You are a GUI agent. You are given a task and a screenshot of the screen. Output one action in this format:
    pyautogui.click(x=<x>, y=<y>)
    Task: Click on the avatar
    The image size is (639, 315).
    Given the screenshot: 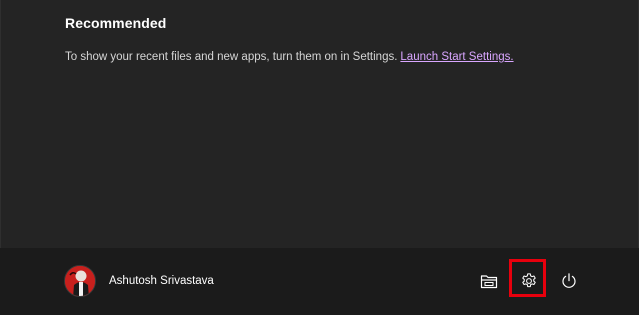 What is the action you would take?
    pyautogui.click(x=80, y=280)
    